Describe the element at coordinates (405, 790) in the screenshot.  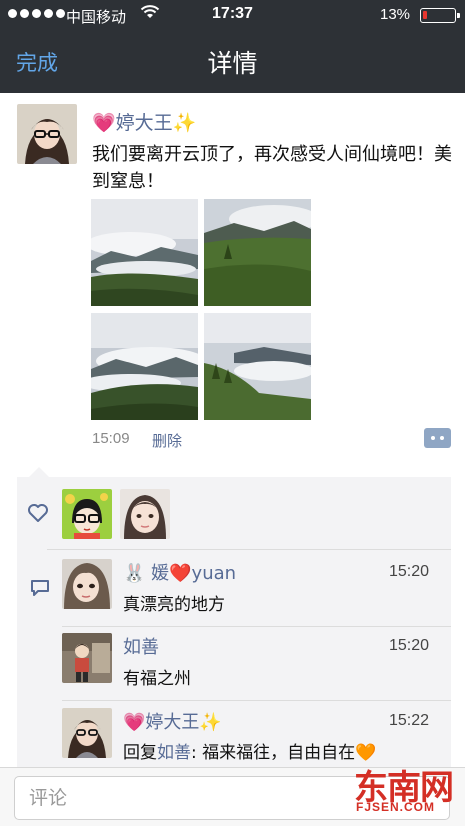
I see `watermark-logo: 东南网 FJSEN.COM` at that location.